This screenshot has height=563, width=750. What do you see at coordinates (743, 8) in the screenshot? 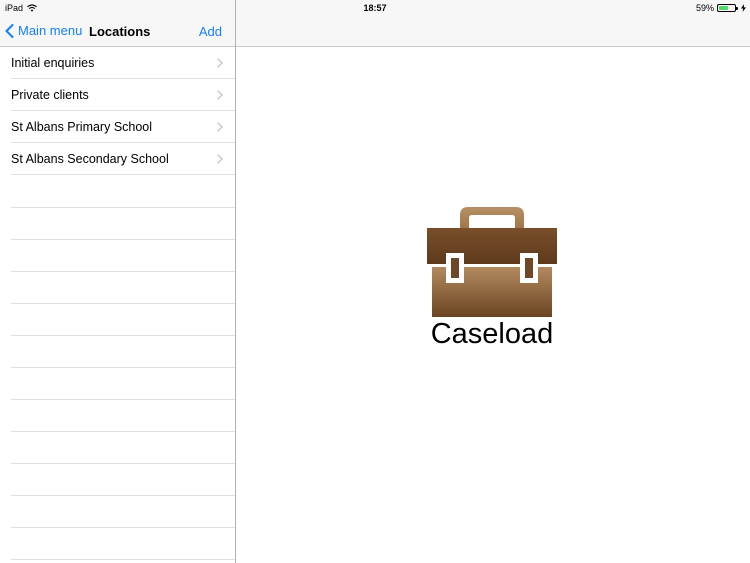
I see `charging-icon` at bounding box center [743, 8].